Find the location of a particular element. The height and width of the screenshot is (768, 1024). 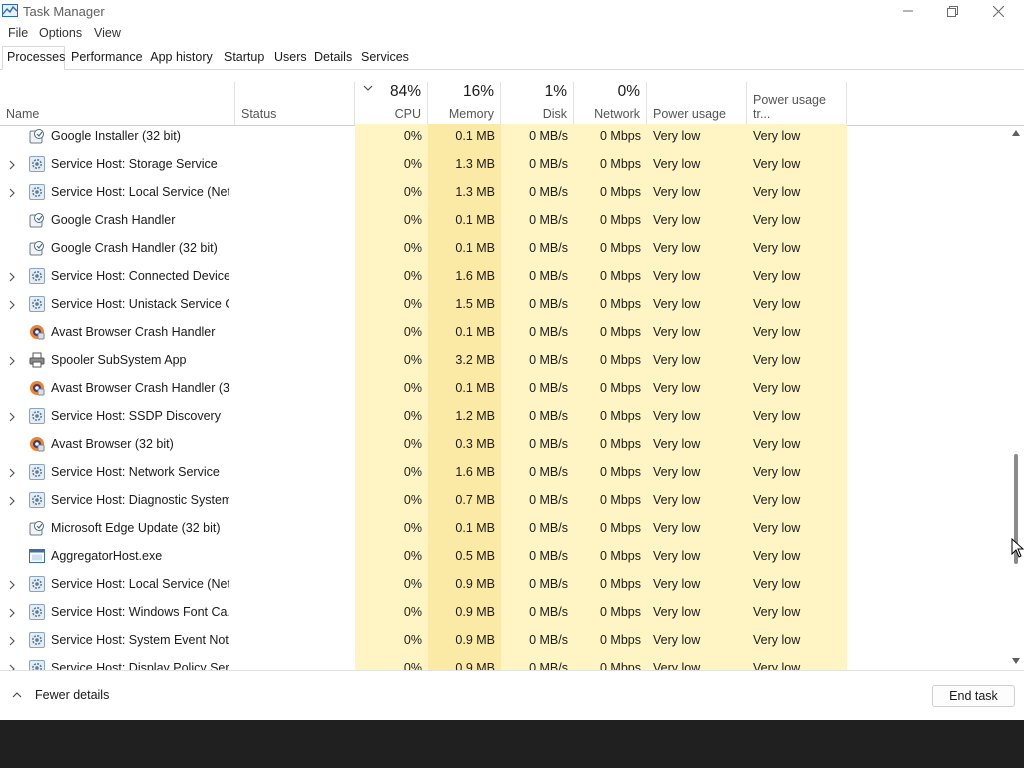

network-total-percent: 0% is located at coordinates (628, 91).